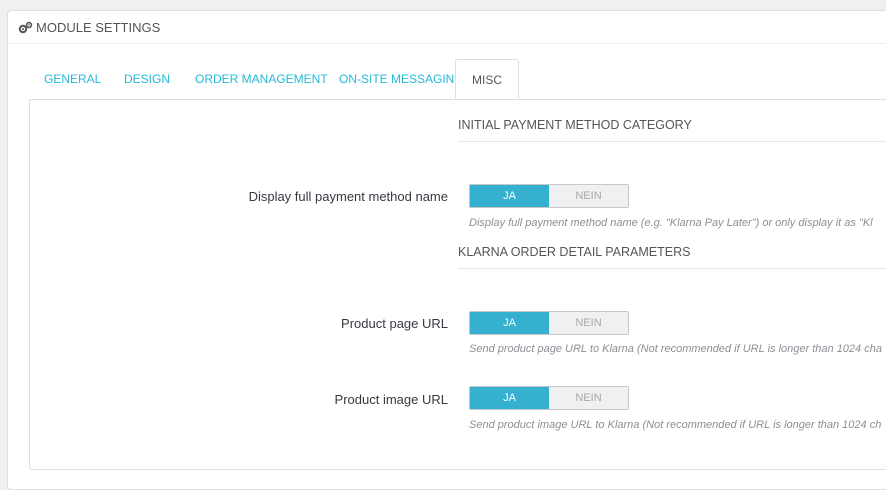  What do you see at coordinates (509, 398) in the screenshot?
I see `product-image-url-yes: JA` at bounding box center [509, 398].